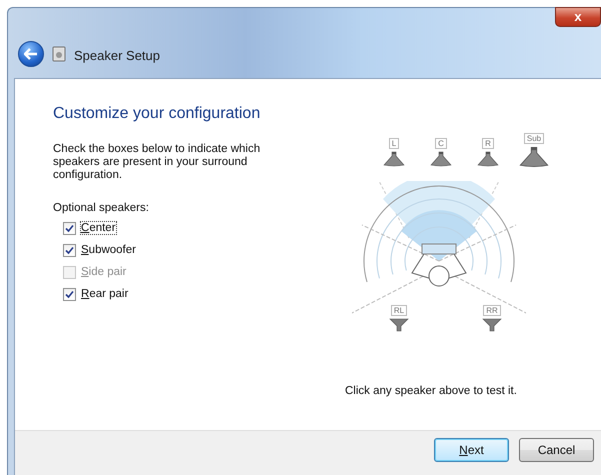 This screenshot has height=475, width=601. I want to click on checkbox-label: Rear pair, so click(104, 294).